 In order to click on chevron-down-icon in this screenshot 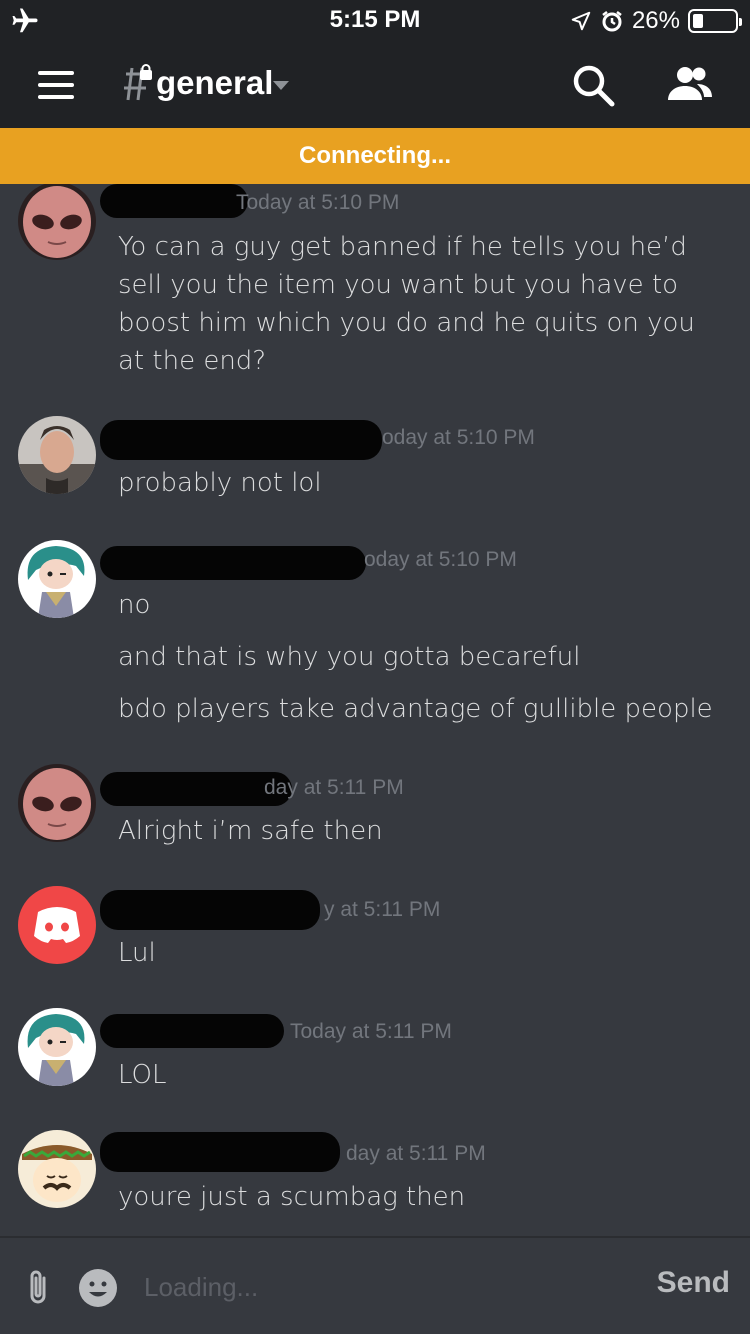, I will do `click(281, 86)`.